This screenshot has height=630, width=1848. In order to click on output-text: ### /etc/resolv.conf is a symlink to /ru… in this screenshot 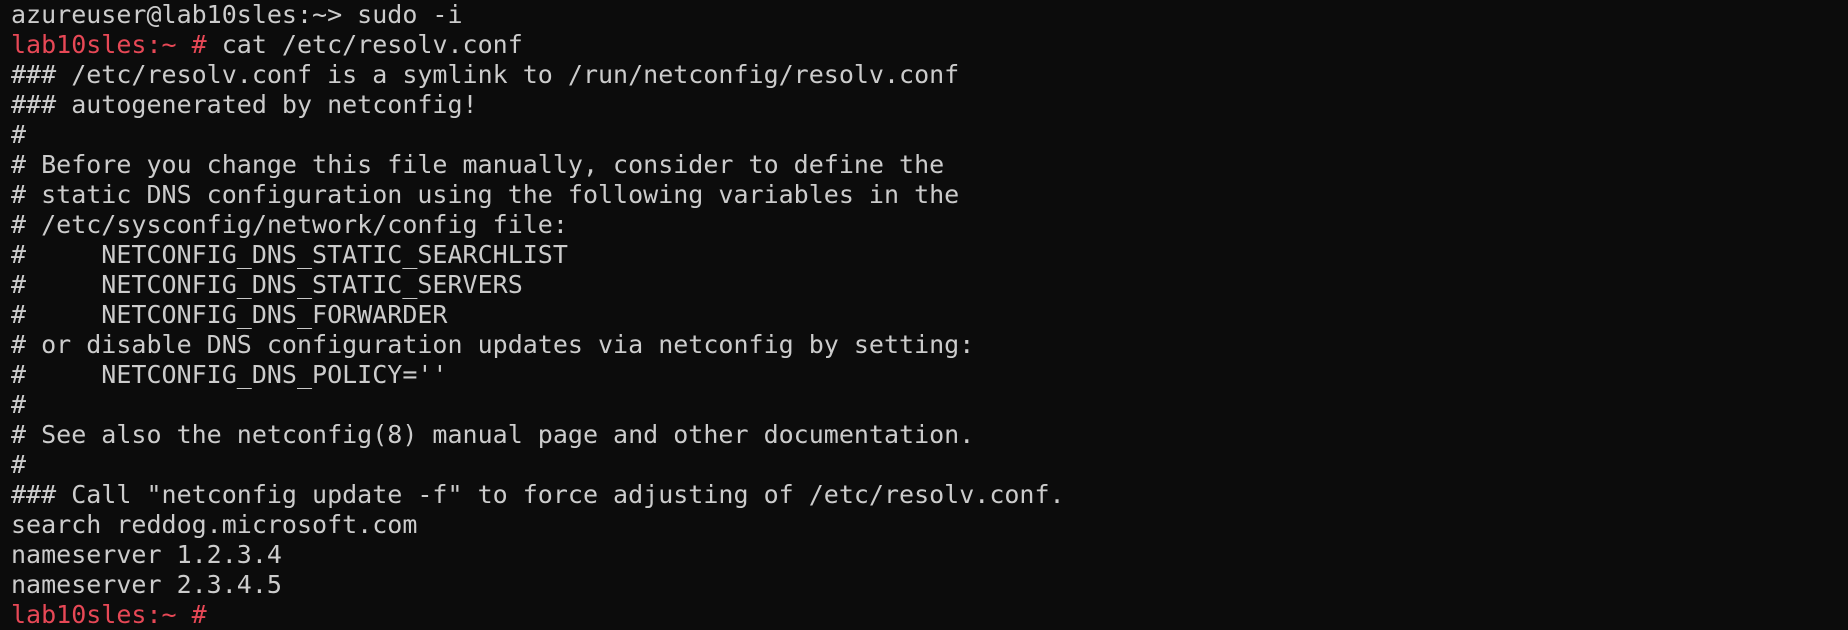, I will do `click(485, 74)`.